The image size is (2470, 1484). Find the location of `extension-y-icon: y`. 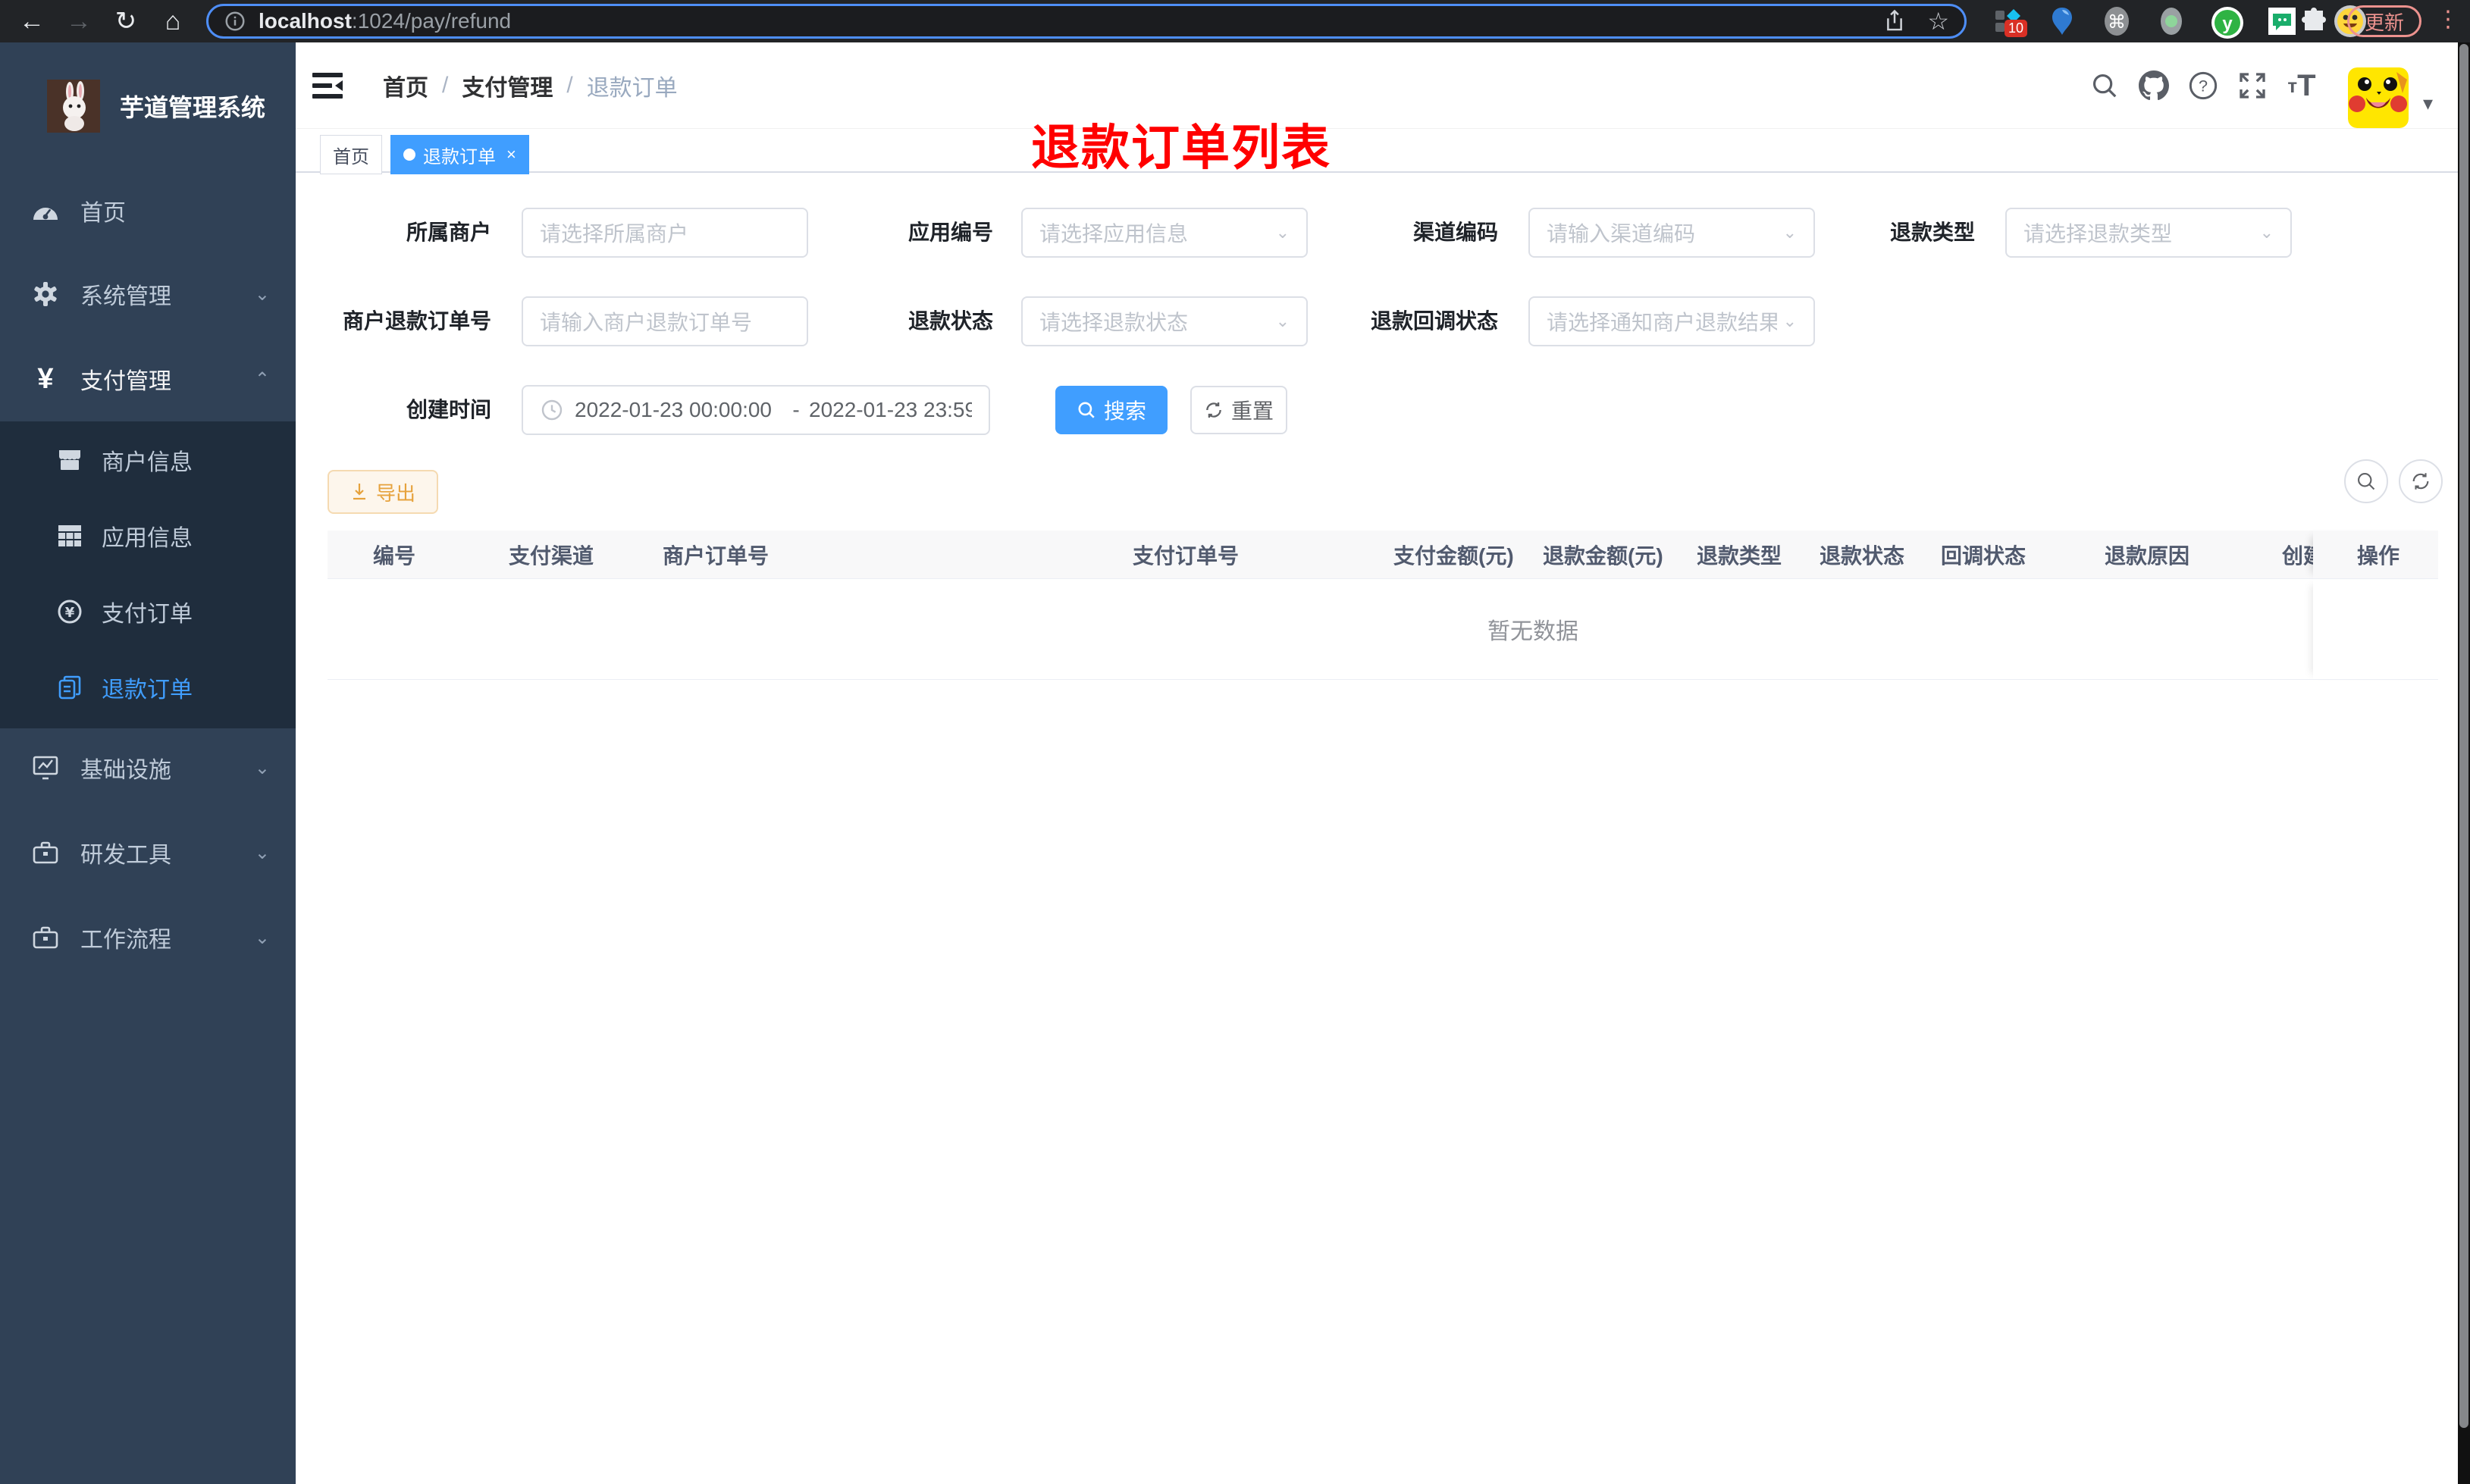

extension-y-icon: y is located at coordinates (2227, 22).